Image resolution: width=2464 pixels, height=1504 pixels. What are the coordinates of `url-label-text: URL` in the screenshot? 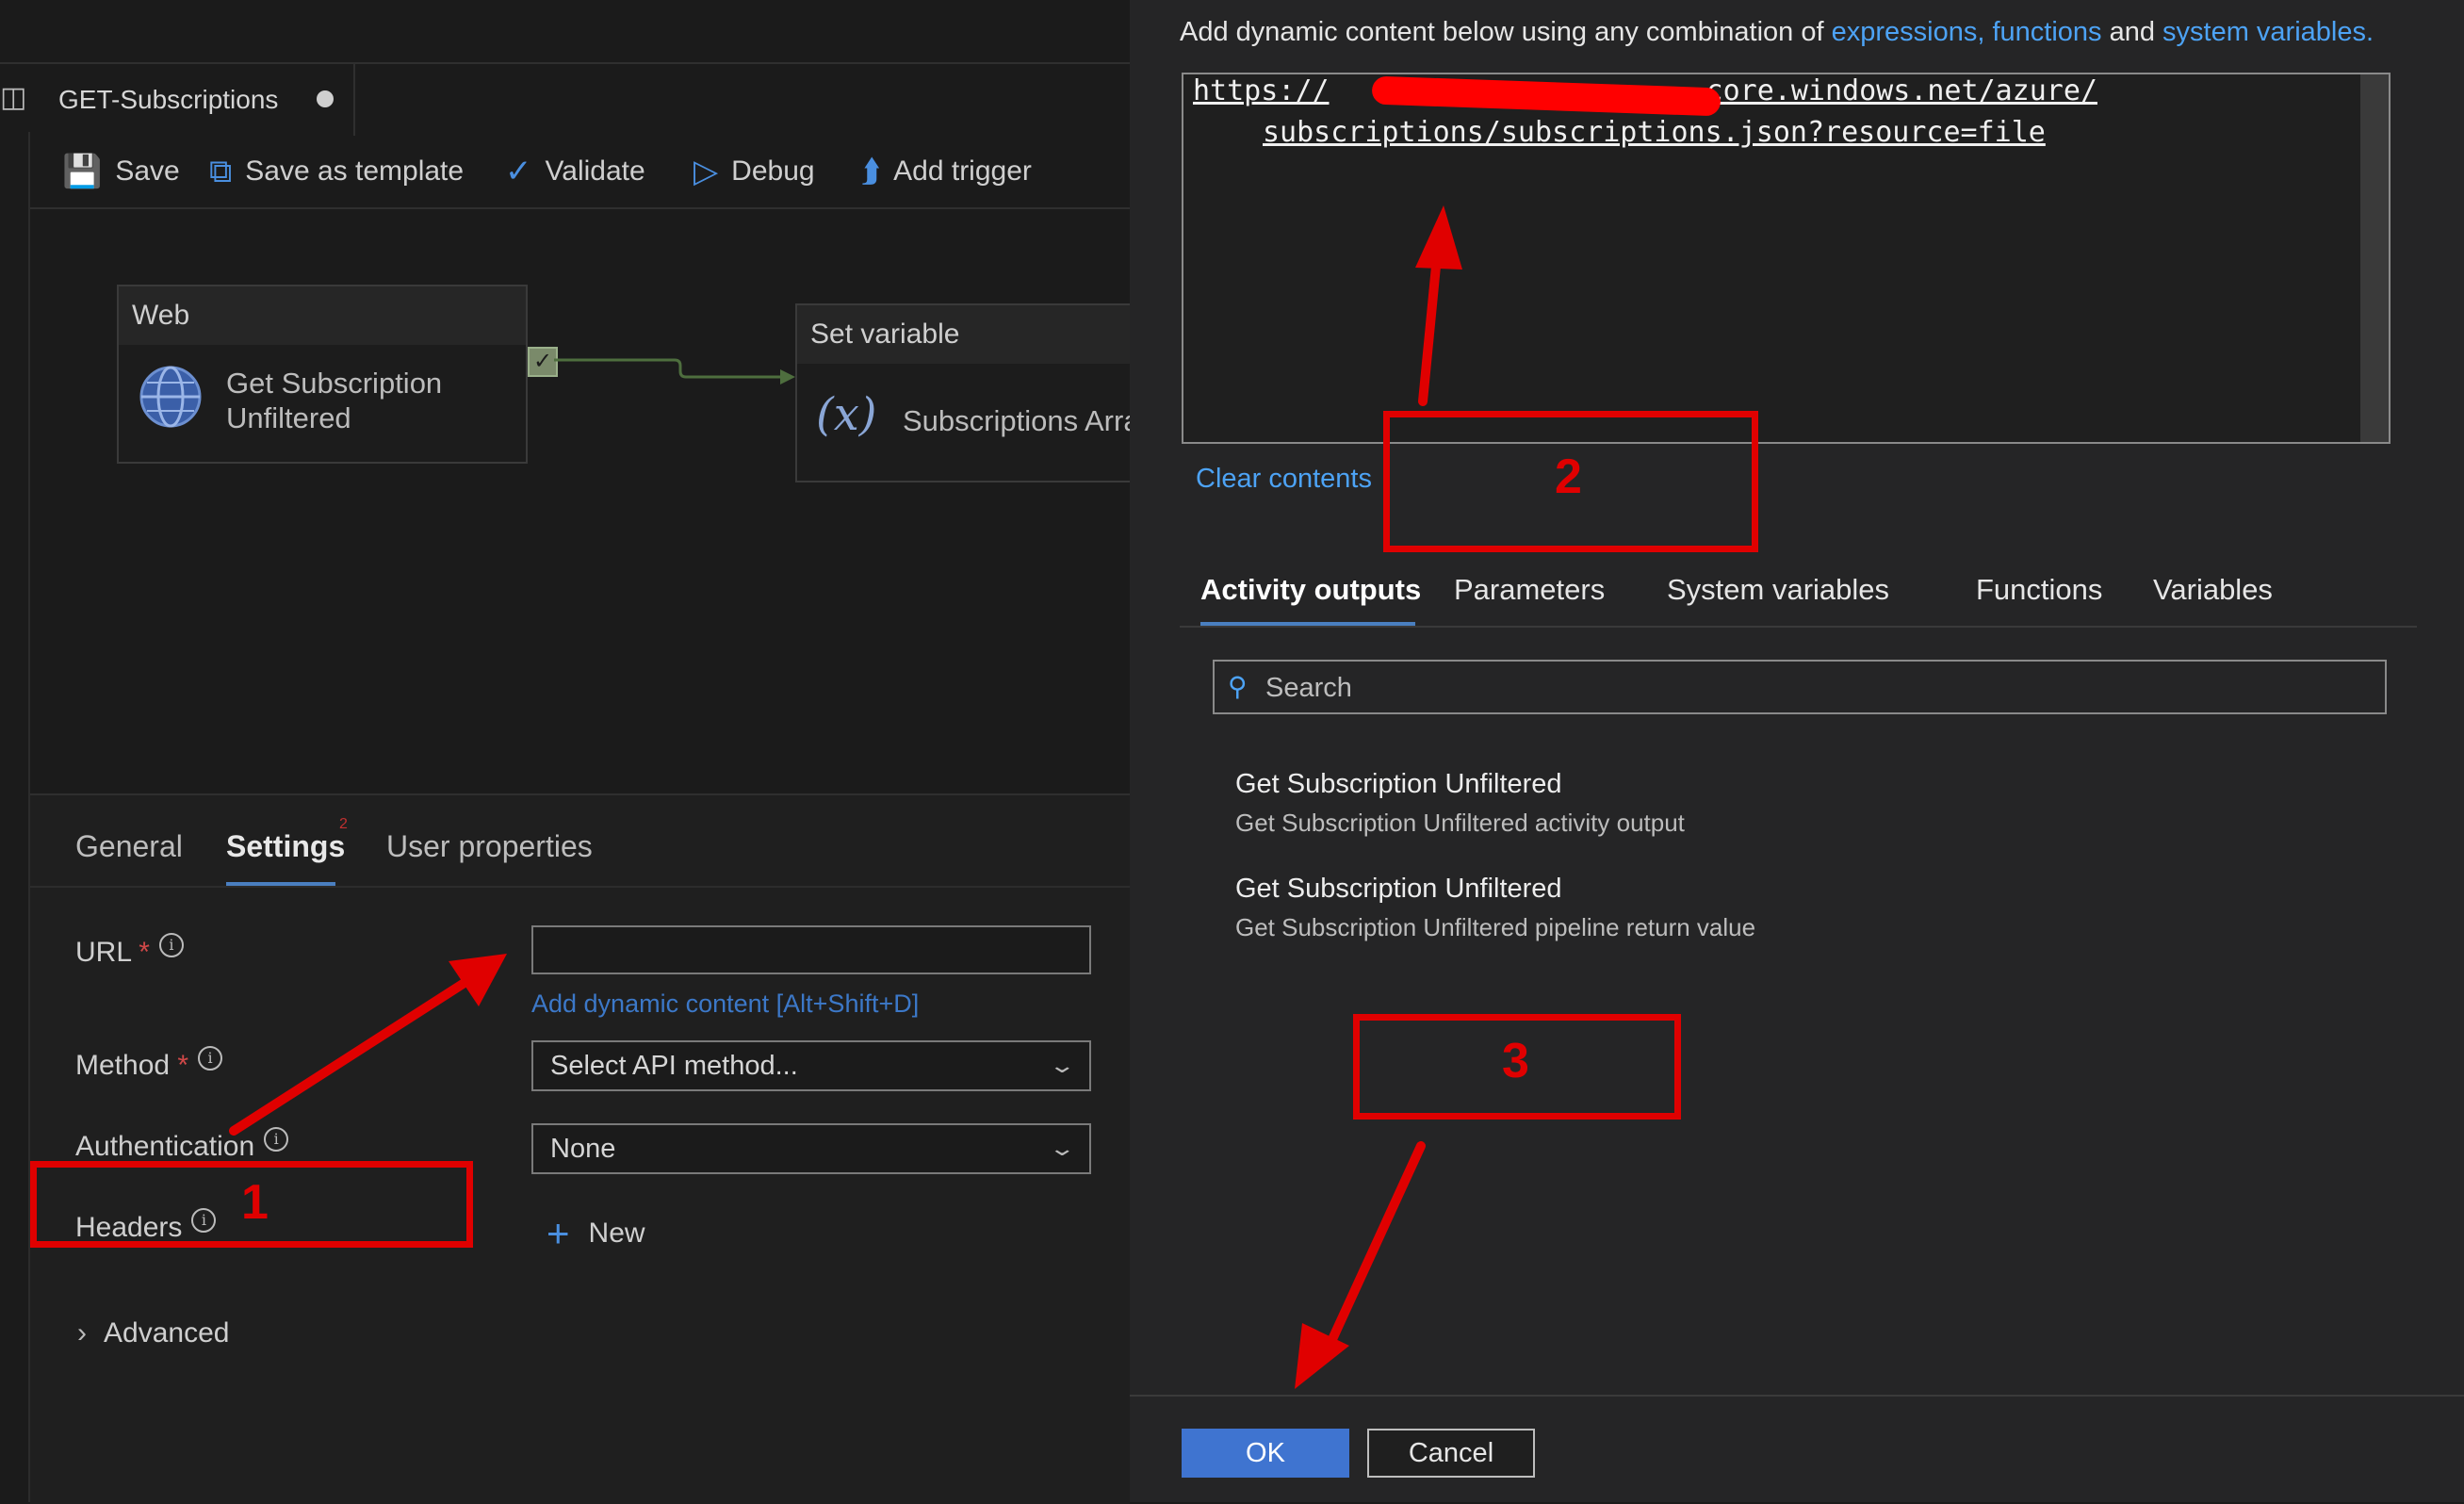 It's located at (103, 952).